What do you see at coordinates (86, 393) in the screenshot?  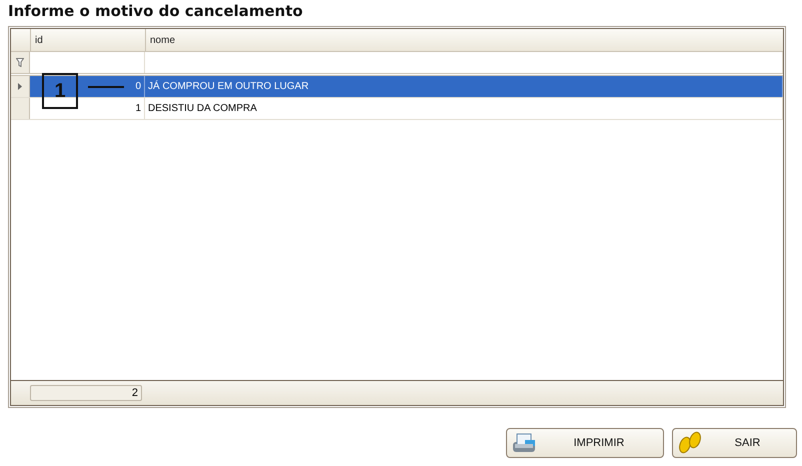 I see `record-count: 2` at bounding box center [86, 393].